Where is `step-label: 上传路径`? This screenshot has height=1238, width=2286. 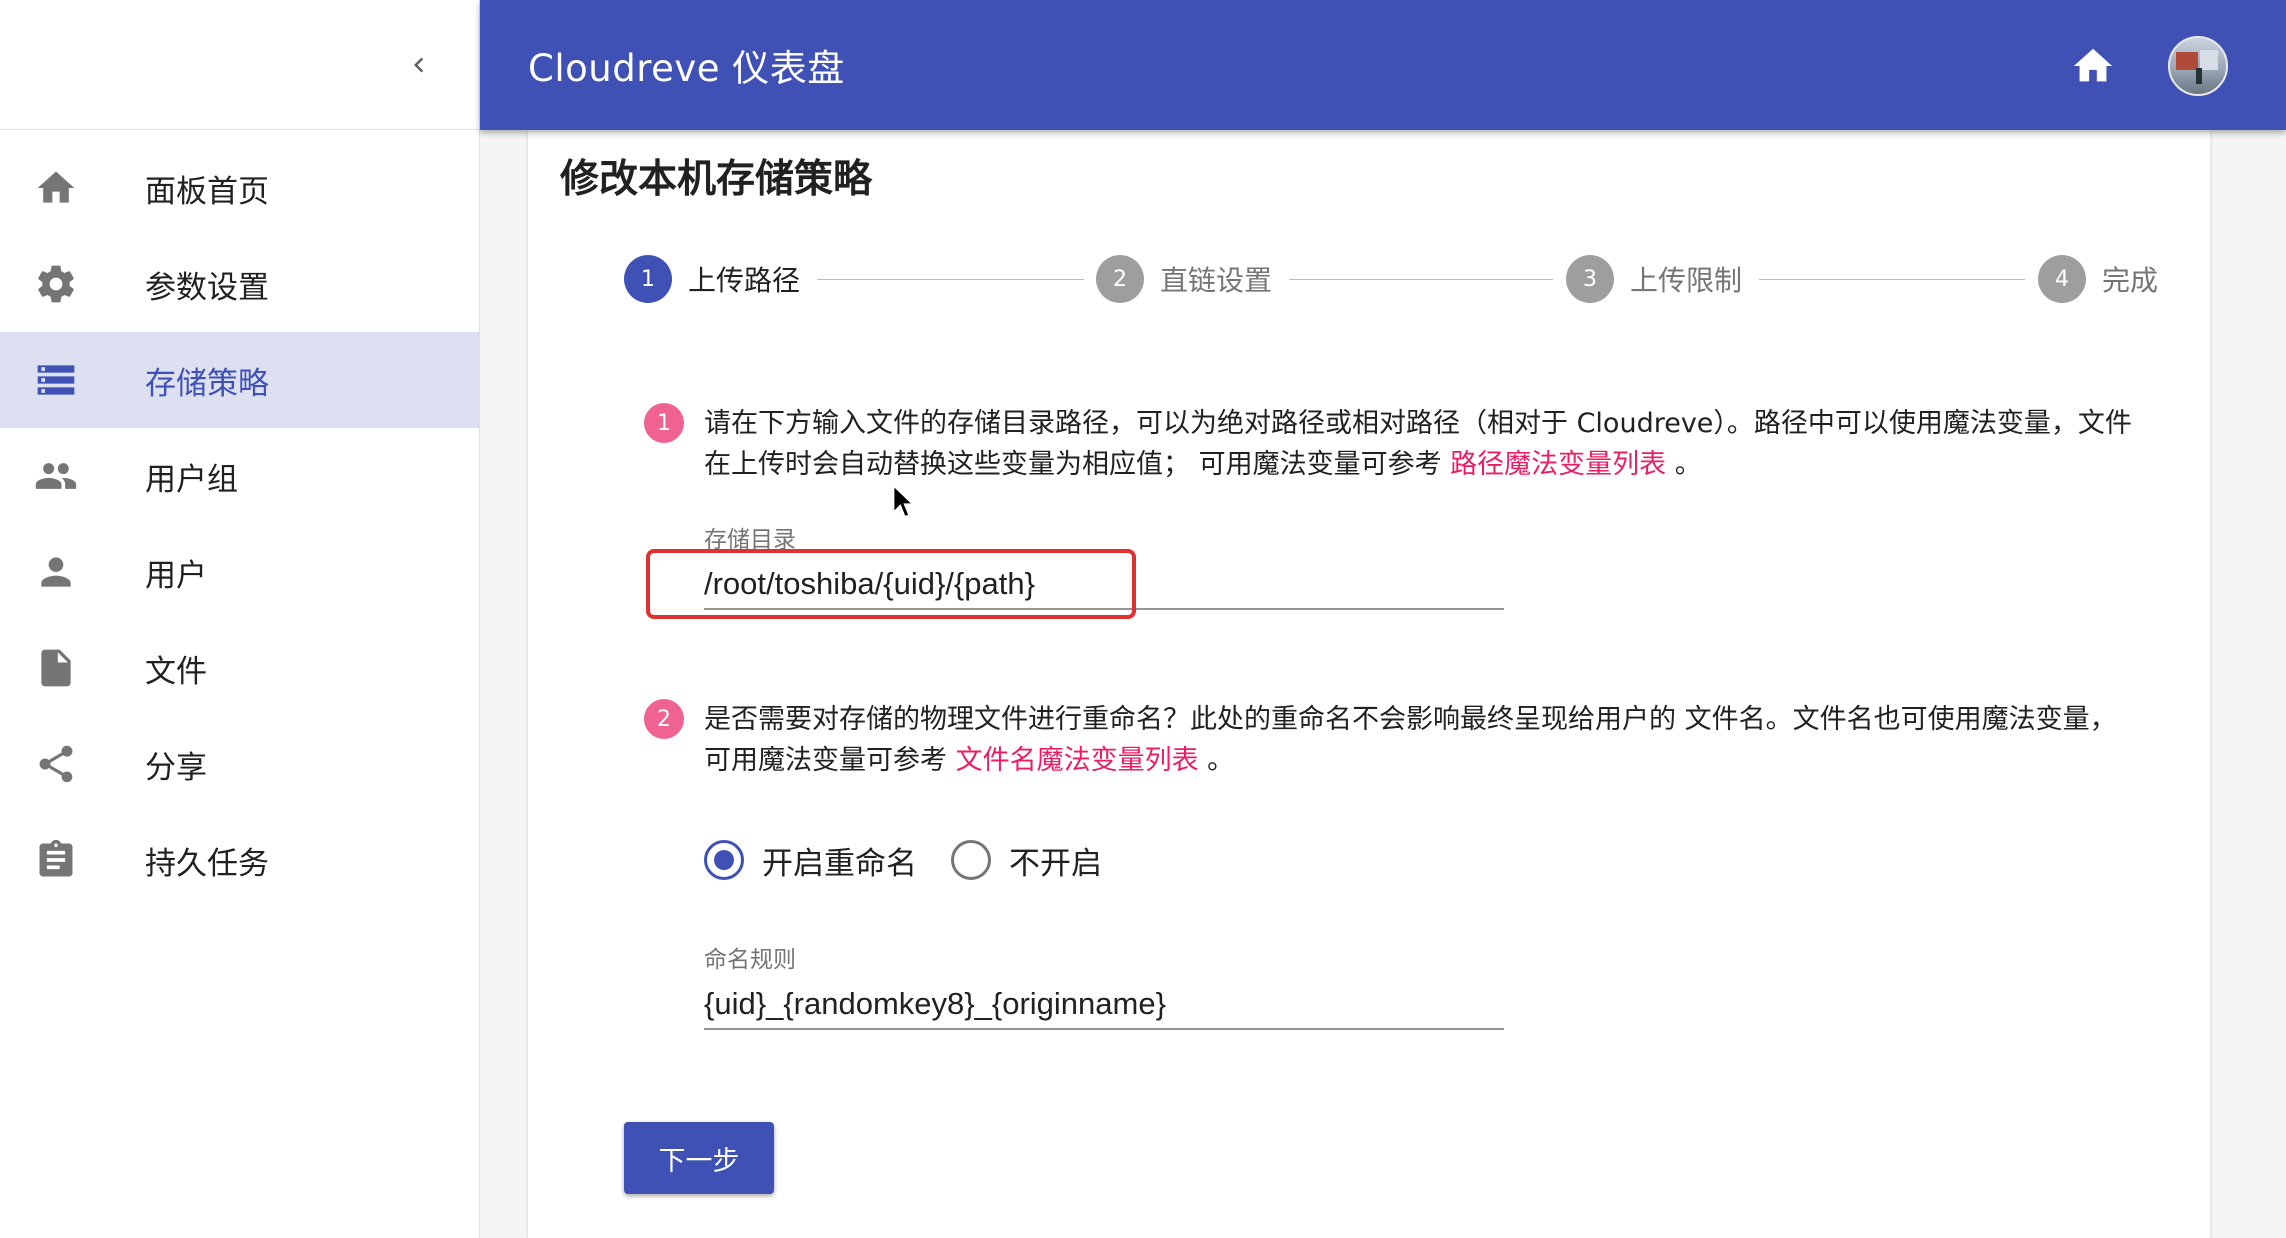 step-label: 上传路径 is located at coordinates (744, 280).